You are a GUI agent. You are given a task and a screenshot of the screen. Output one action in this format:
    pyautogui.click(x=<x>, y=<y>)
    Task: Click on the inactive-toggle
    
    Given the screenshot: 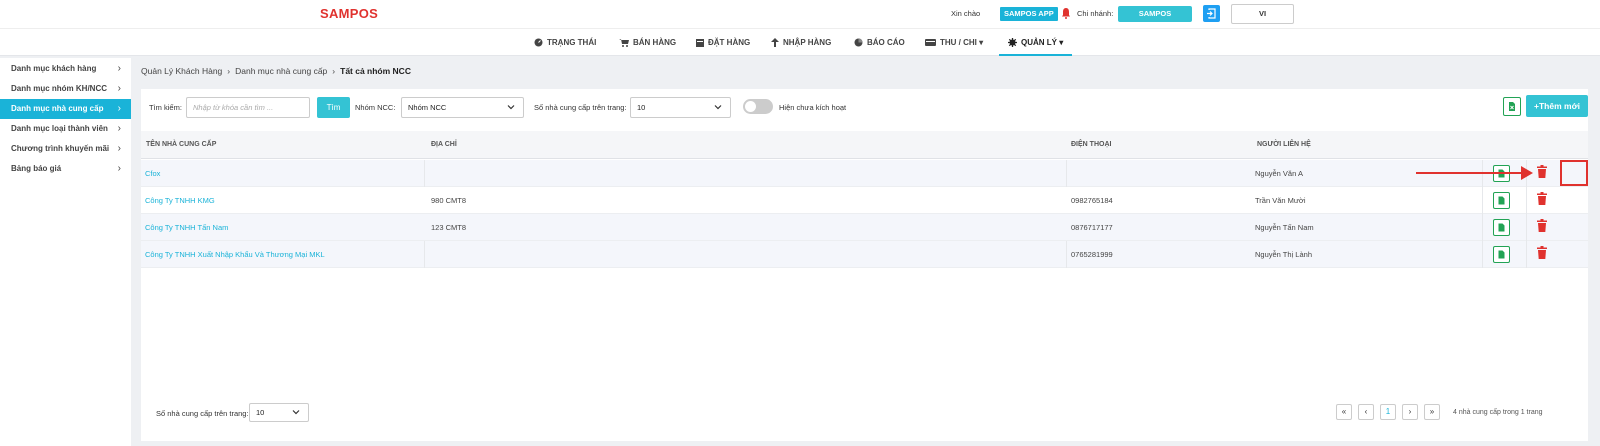 What is the action you would take?
    pyautogui.click(x=758, y=106)
    